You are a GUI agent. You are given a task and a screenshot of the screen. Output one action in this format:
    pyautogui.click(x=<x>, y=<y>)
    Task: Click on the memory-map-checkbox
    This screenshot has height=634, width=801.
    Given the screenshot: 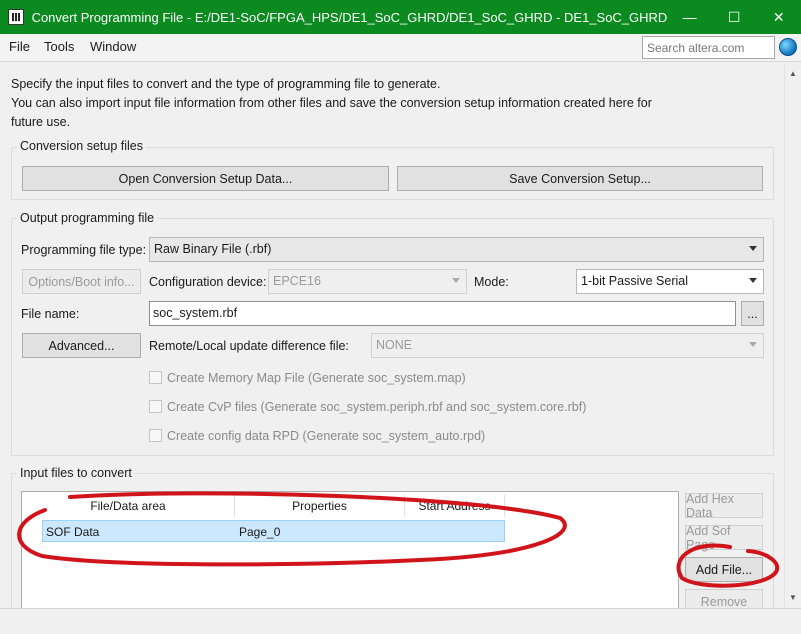 What is the action you would take?
    pyautogui.click(x=155, y=377)
    